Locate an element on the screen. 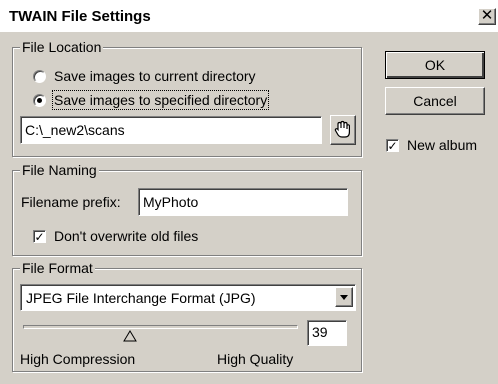  filename-prefix-field: MyPhoto is located at coordinates (243, 202).